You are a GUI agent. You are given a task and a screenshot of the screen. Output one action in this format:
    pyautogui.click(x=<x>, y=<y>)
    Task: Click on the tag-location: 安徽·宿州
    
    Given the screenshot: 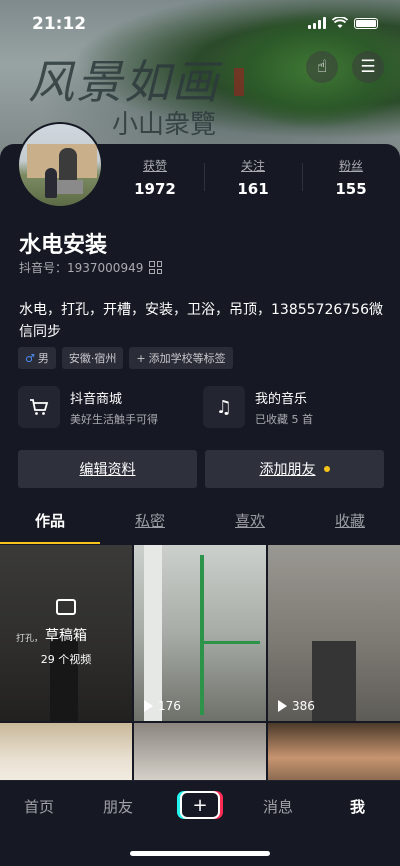 What is the action you would take?
    pyautogui.click(x=92, y=358)
    